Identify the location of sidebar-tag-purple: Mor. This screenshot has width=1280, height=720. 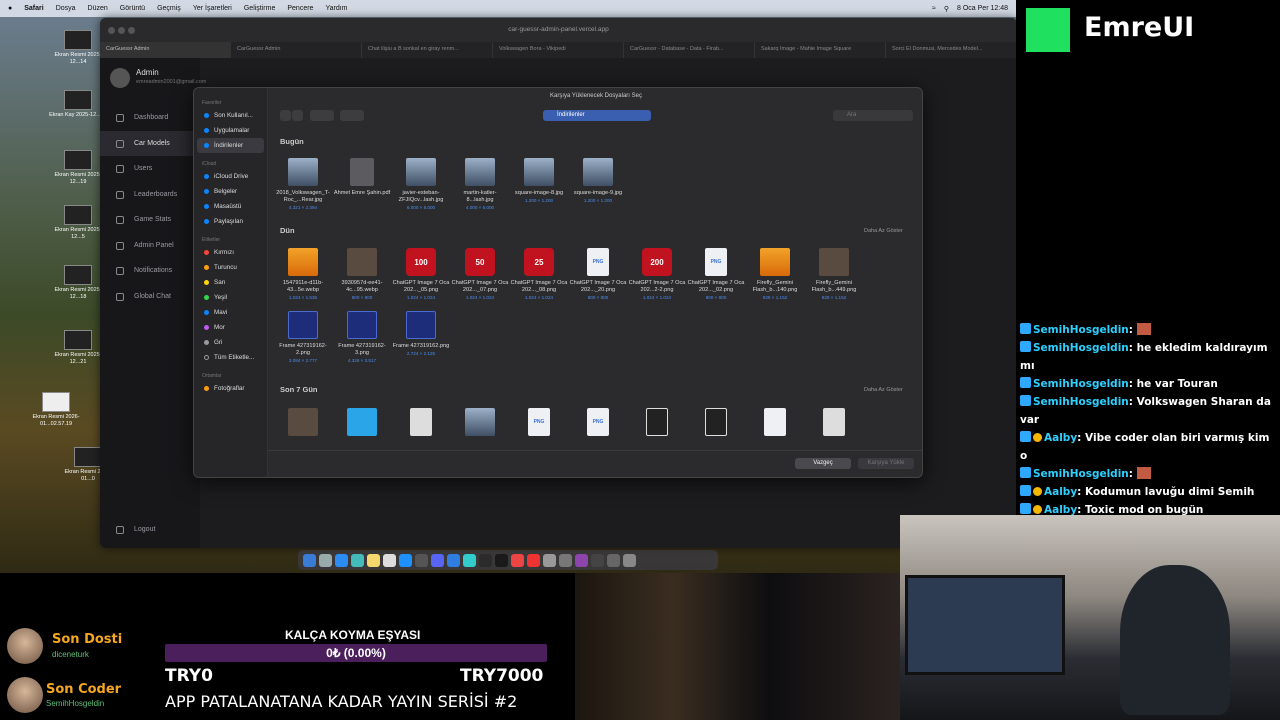
(230, 327).